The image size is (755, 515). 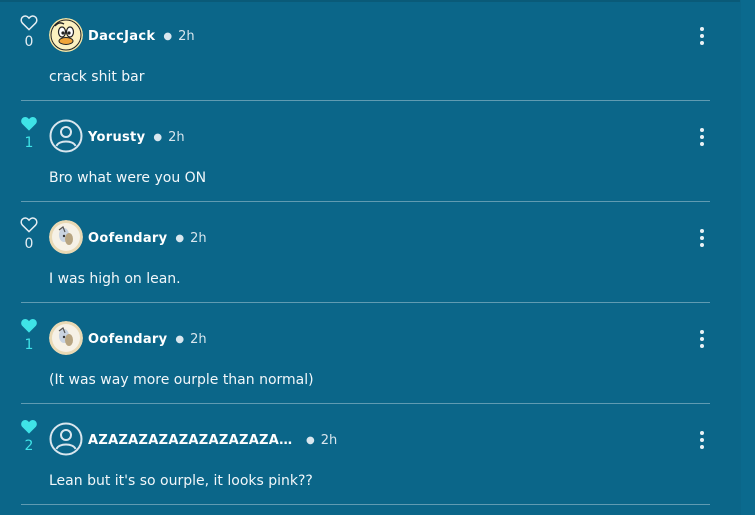 I want to click on comment-meta: AZAZAZAZAZAZAZAZAZAZA... ● 2h, so click(x=212, y=440).